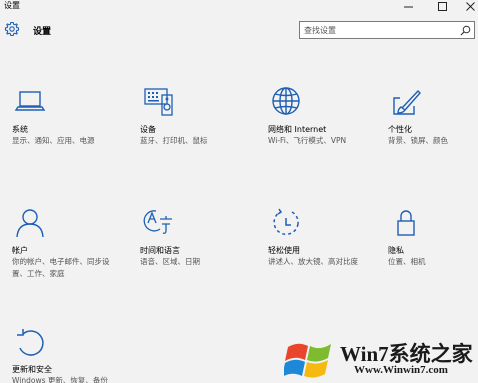 The height and width of the screenshot is (383, 478). Describe the element at coordinates (195, 254) in the screenshot. I see `tile-time-language: 时间和语言 语音、区域、日期` at that location.